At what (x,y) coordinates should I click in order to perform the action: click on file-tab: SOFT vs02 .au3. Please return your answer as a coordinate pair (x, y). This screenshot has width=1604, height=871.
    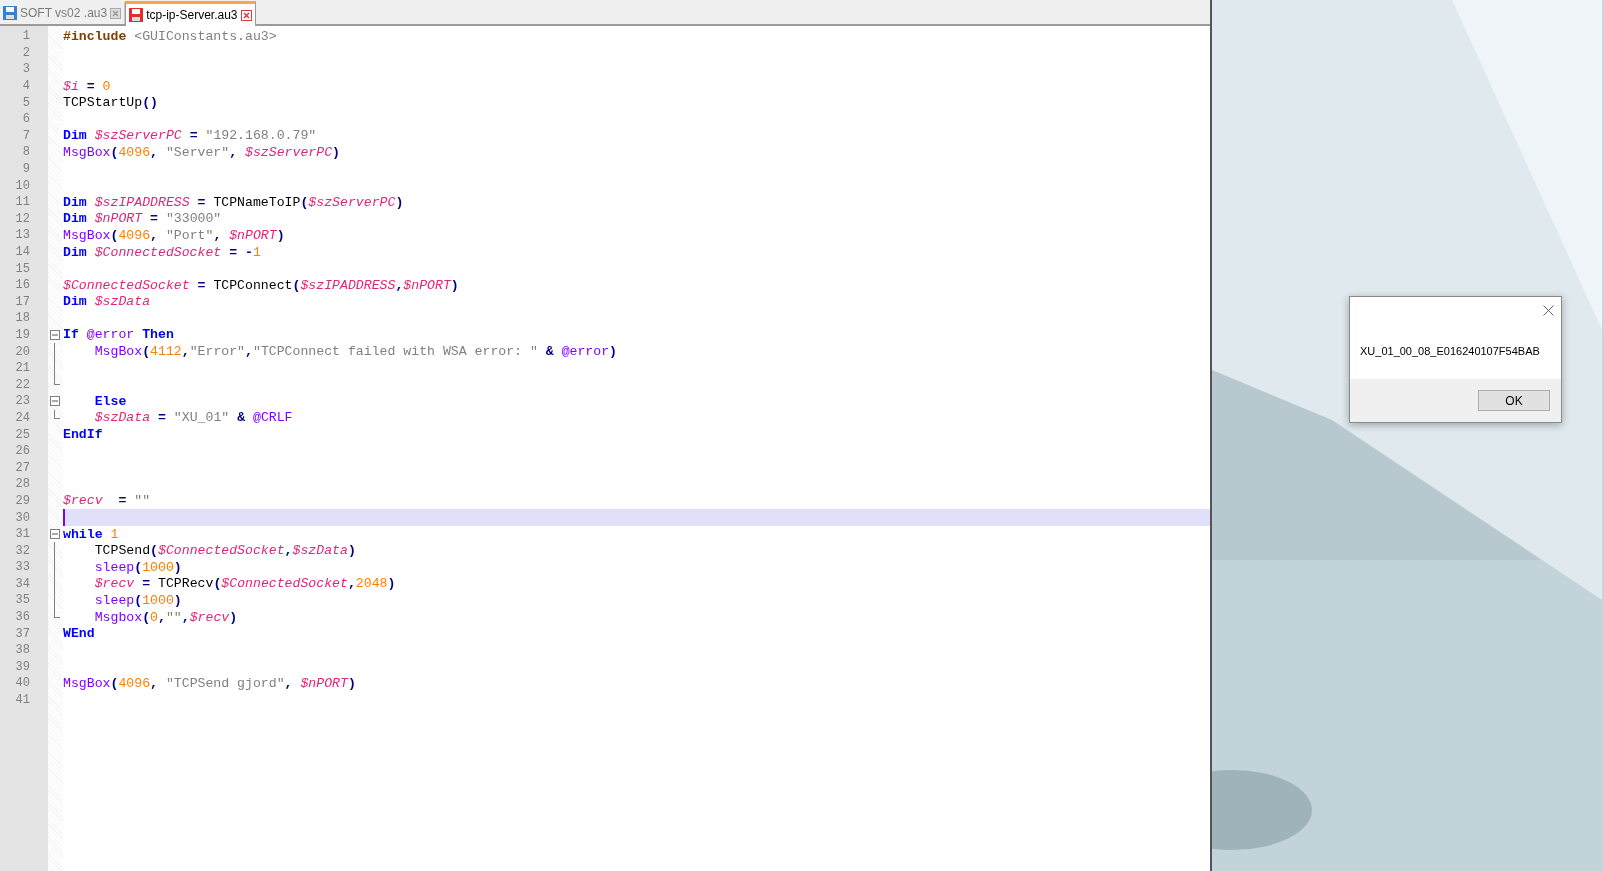
    Looking at the image, I should click on (63, 13).